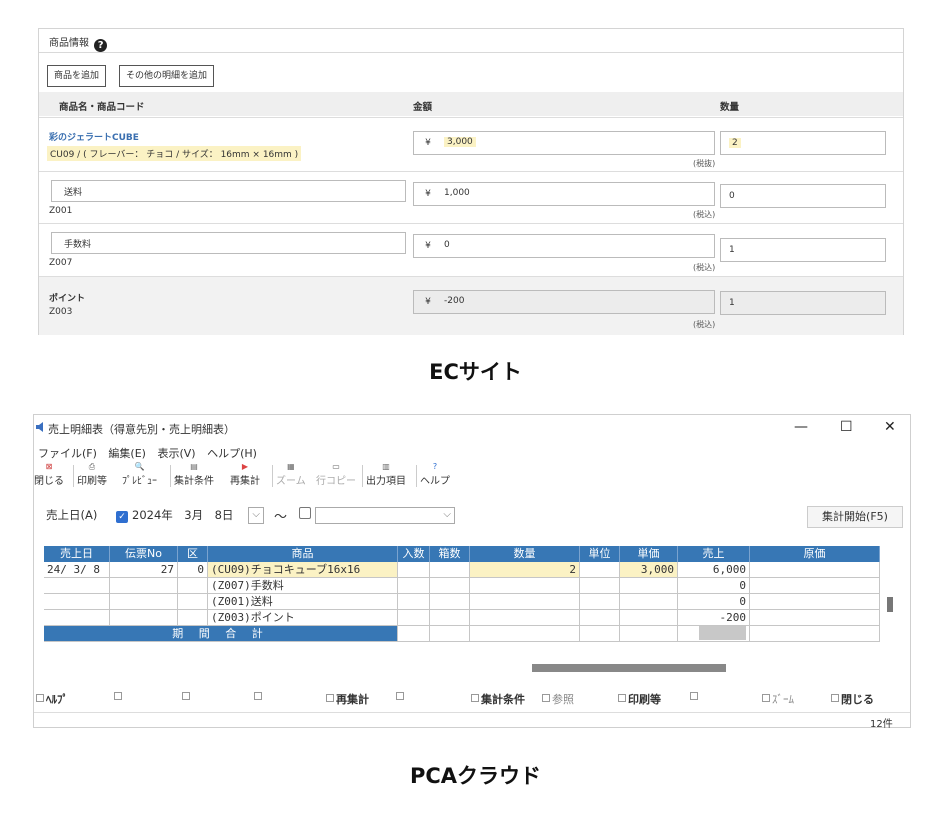 Image resolution: width=951 pixels, height=822 pixels. What do you see at coordinates (435, 474) in the screenshot?
I see `tool-help-button: ? ヘルプ` at bounding box center [435, 474].